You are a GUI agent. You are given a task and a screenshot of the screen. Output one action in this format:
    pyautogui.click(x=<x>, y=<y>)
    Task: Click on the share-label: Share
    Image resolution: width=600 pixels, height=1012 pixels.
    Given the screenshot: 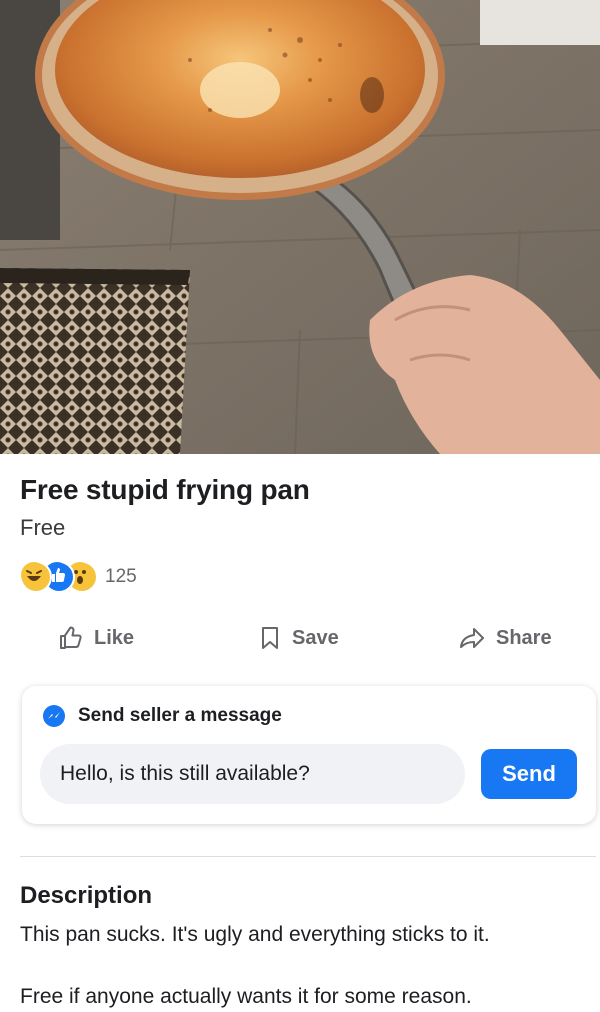 What is the action you would take?
    pyautogui.click(x=524, y=637)
    